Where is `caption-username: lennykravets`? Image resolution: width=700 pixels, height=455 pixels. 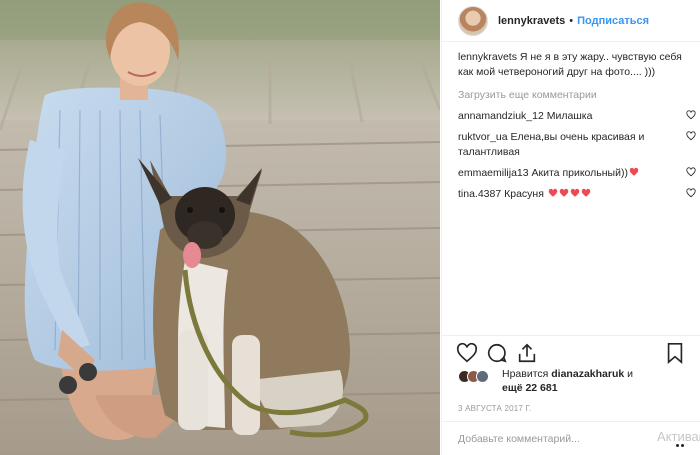
caption-username: lennykravets is located at coordinates (487, 57).